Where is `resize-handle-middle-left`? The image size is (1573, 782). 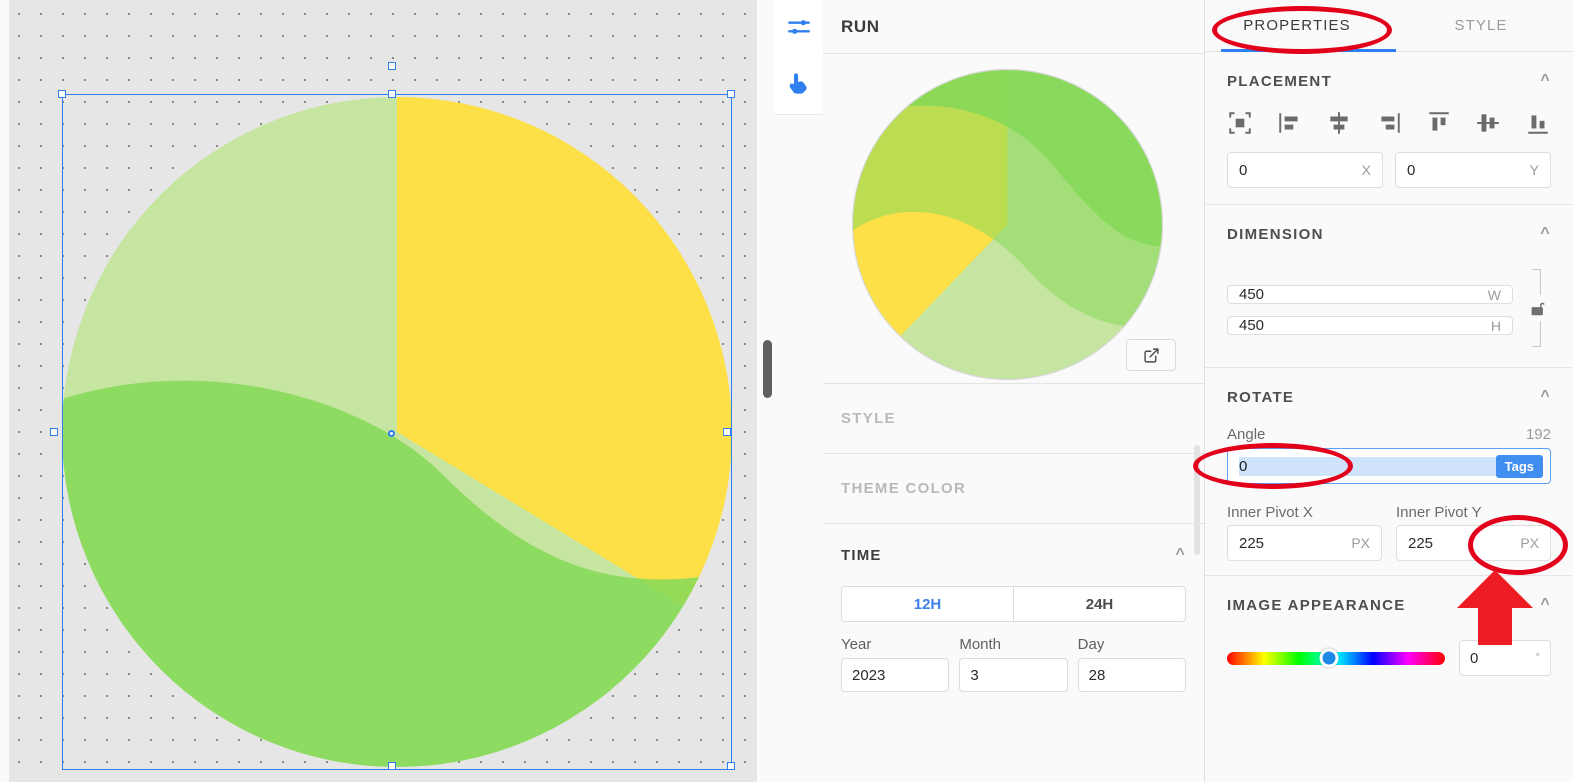 resize-handle-middle-left is located at coordinates (54, 432).